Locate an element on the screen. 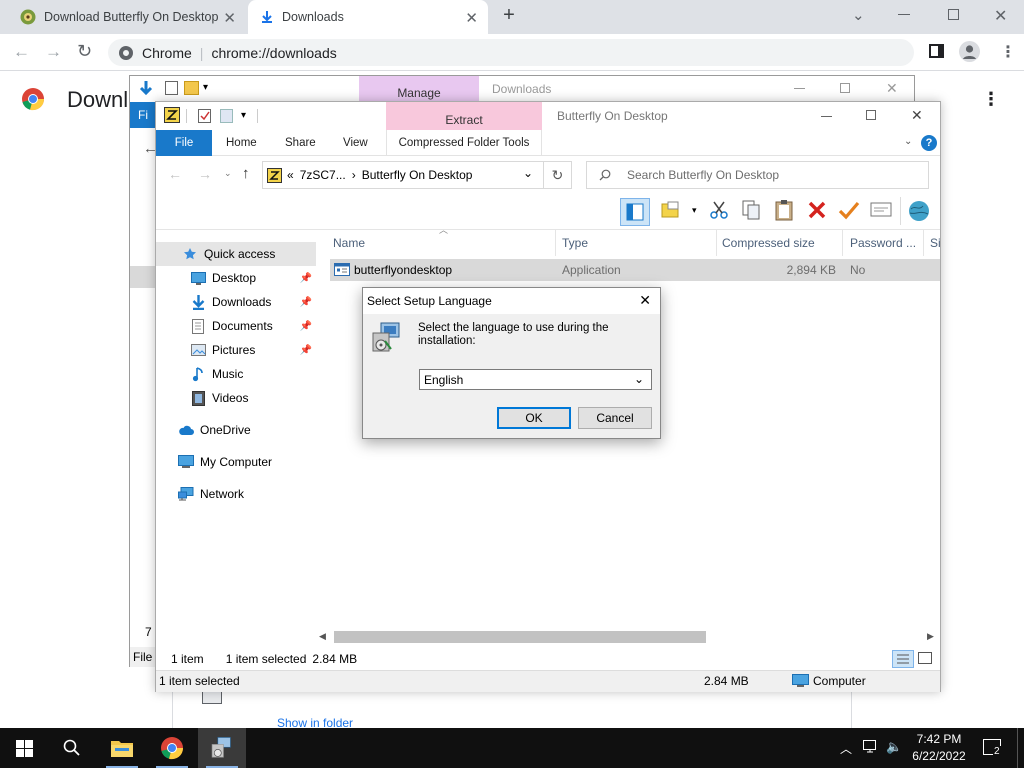 This screenshot has height=768, width=1024. chrome-taskbar-icon is located at coordinates (172, 748).